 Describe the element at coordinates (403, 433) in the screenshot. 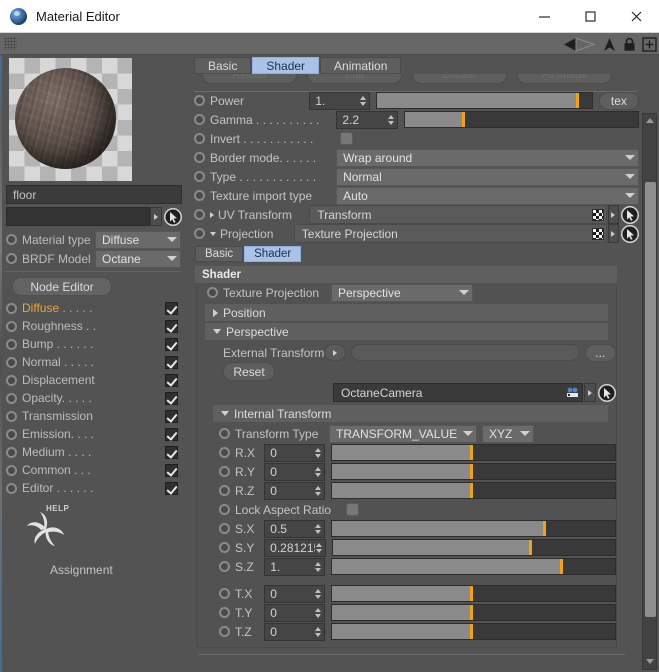

I see `transform-type-dropdown: TRANSFORM_VALUE` at that location.